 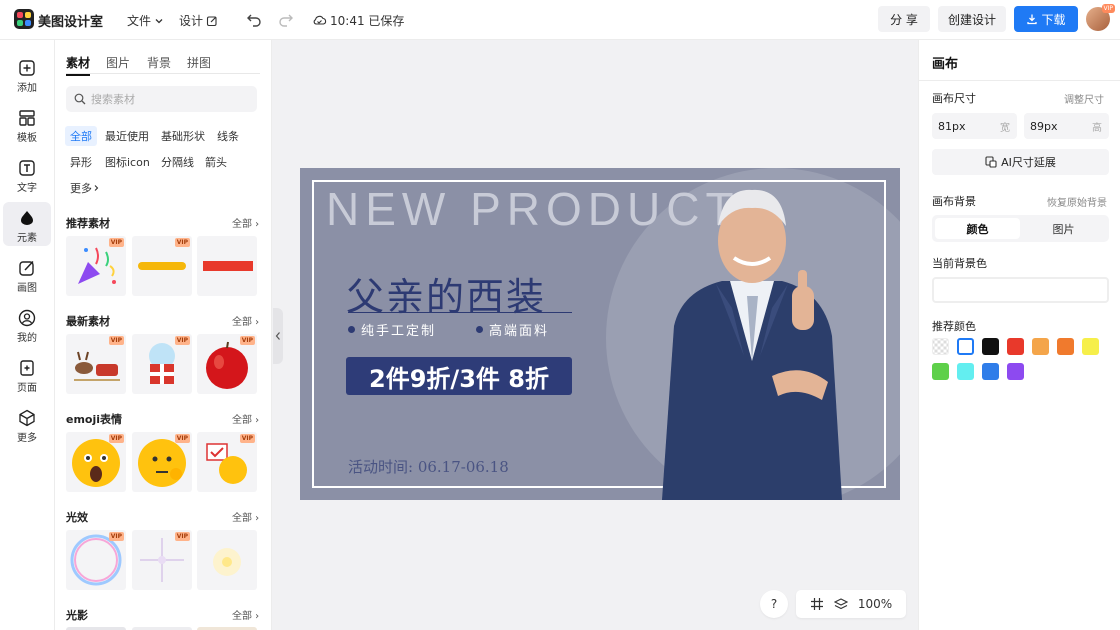 I want to click on rail-item-template: 模板, so click(x=27, y=124).